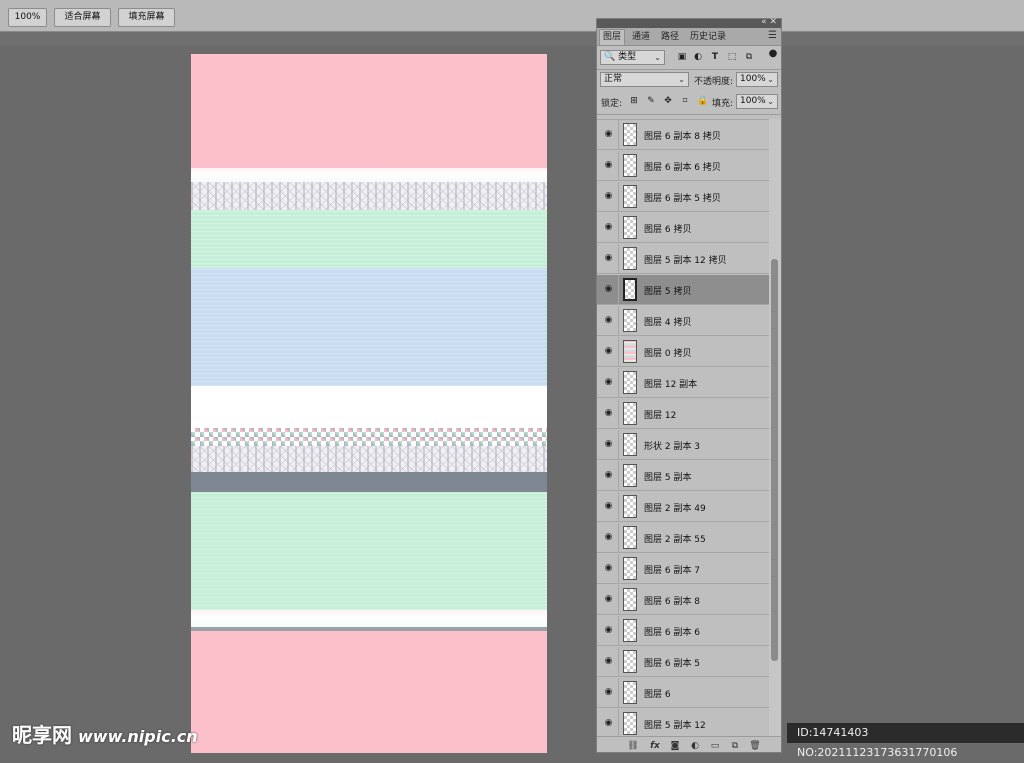 The width and height of the screenshot is (1024, 763). Describe the element at coordinates (369, 437) in the screenshot. I see `diamond-pattern-band` at that location.